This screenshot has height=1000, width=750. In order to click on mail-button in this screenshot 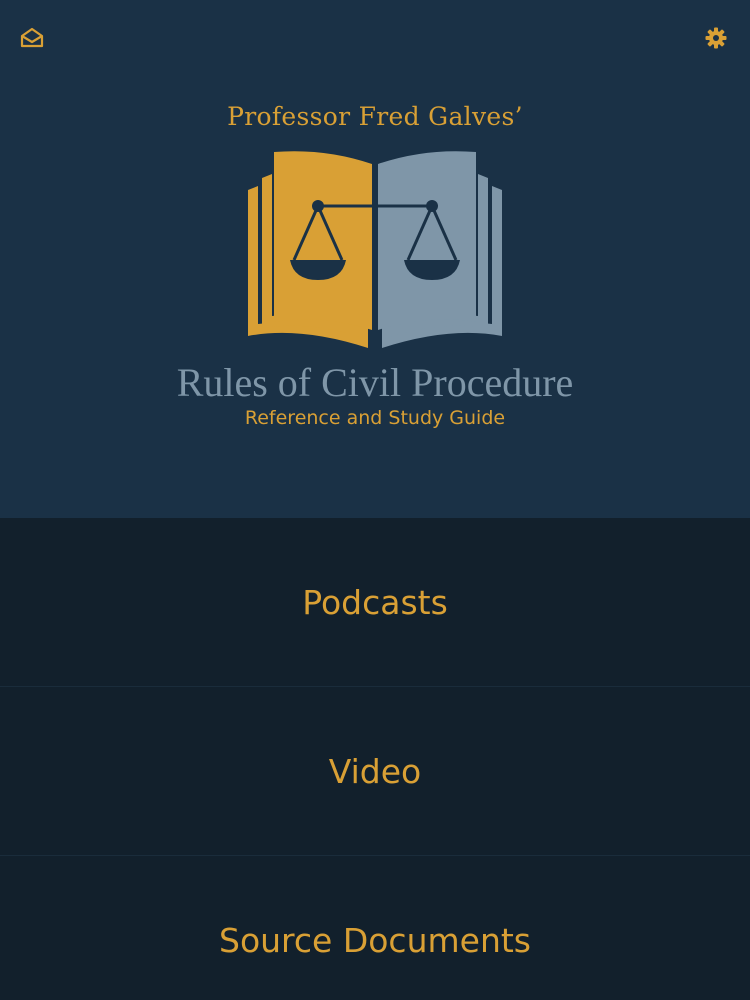, I will do `click(32, 38)`.